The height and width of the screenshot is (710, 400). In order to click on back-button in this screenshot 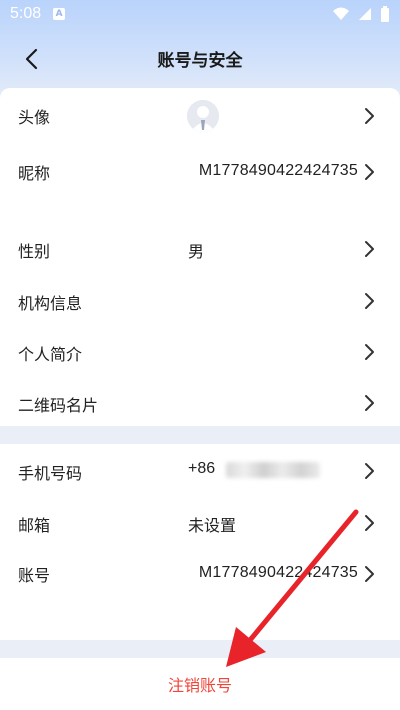, I will do `click(31, 59)`.